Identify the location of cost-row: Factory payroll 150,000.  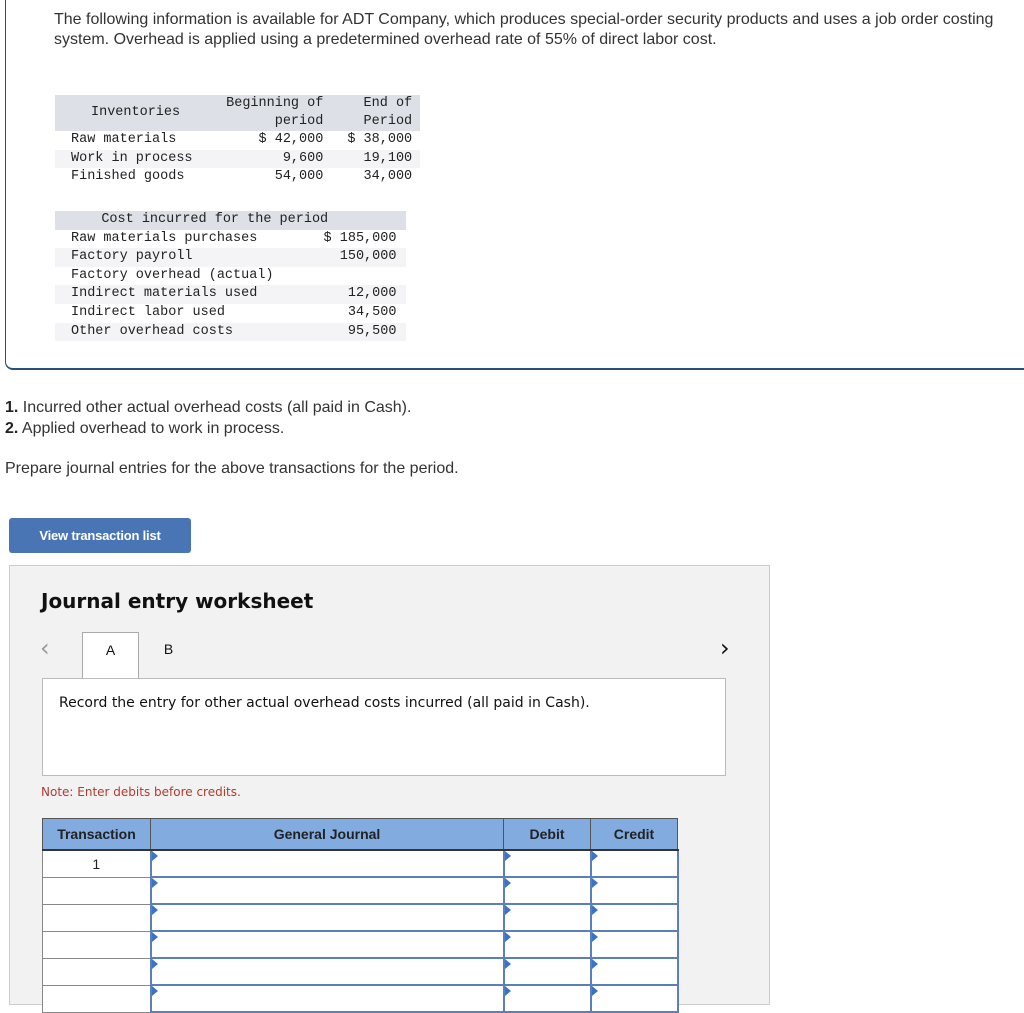
(231, 257).